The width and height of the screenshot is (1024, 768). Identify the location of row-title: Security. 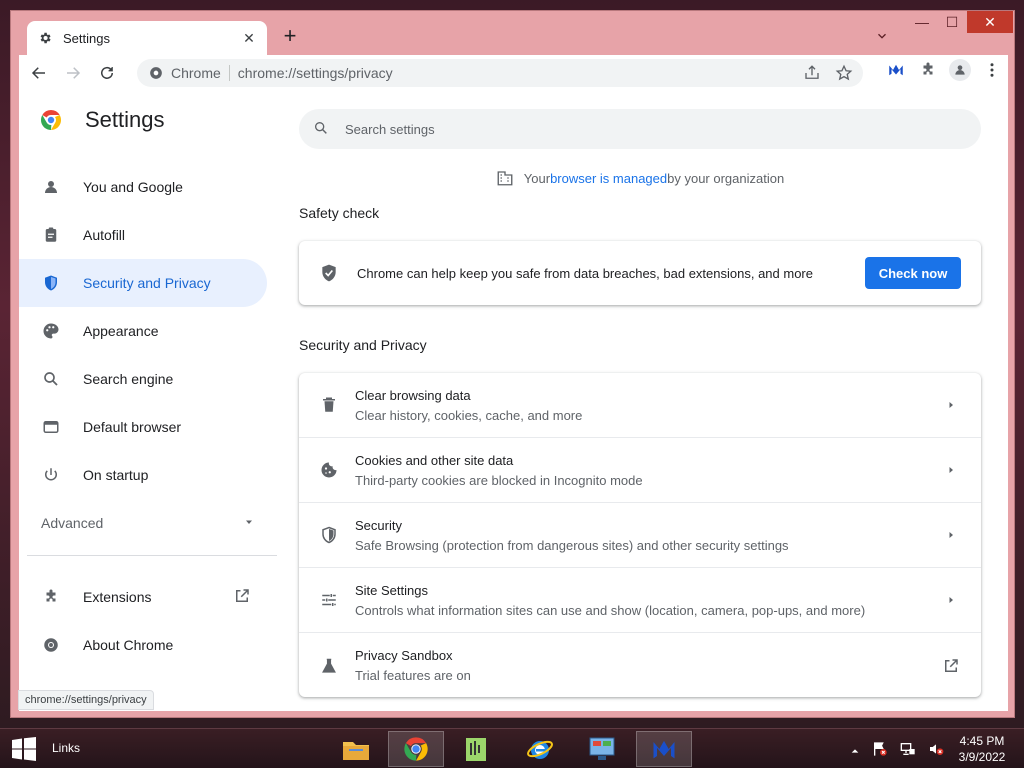
(378, 525).